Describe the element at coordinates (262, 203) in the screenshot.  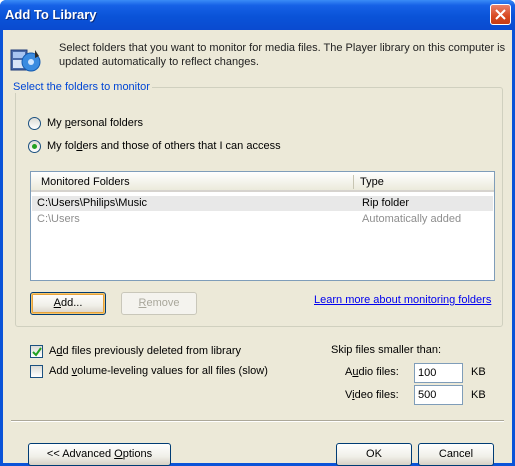
I see `list-item: C:\Users\Philips\Music Rip folder` at that location.